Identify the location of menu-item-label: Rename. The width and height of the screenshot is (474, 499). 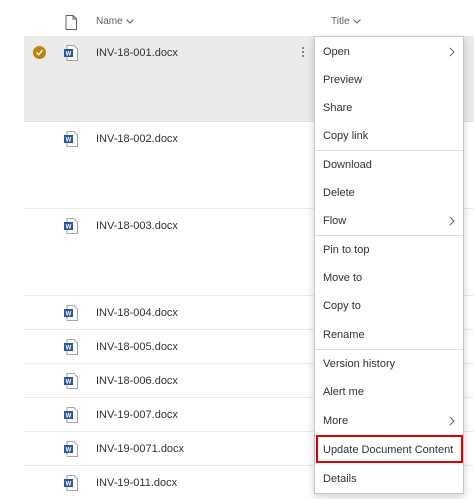
(344, 335).